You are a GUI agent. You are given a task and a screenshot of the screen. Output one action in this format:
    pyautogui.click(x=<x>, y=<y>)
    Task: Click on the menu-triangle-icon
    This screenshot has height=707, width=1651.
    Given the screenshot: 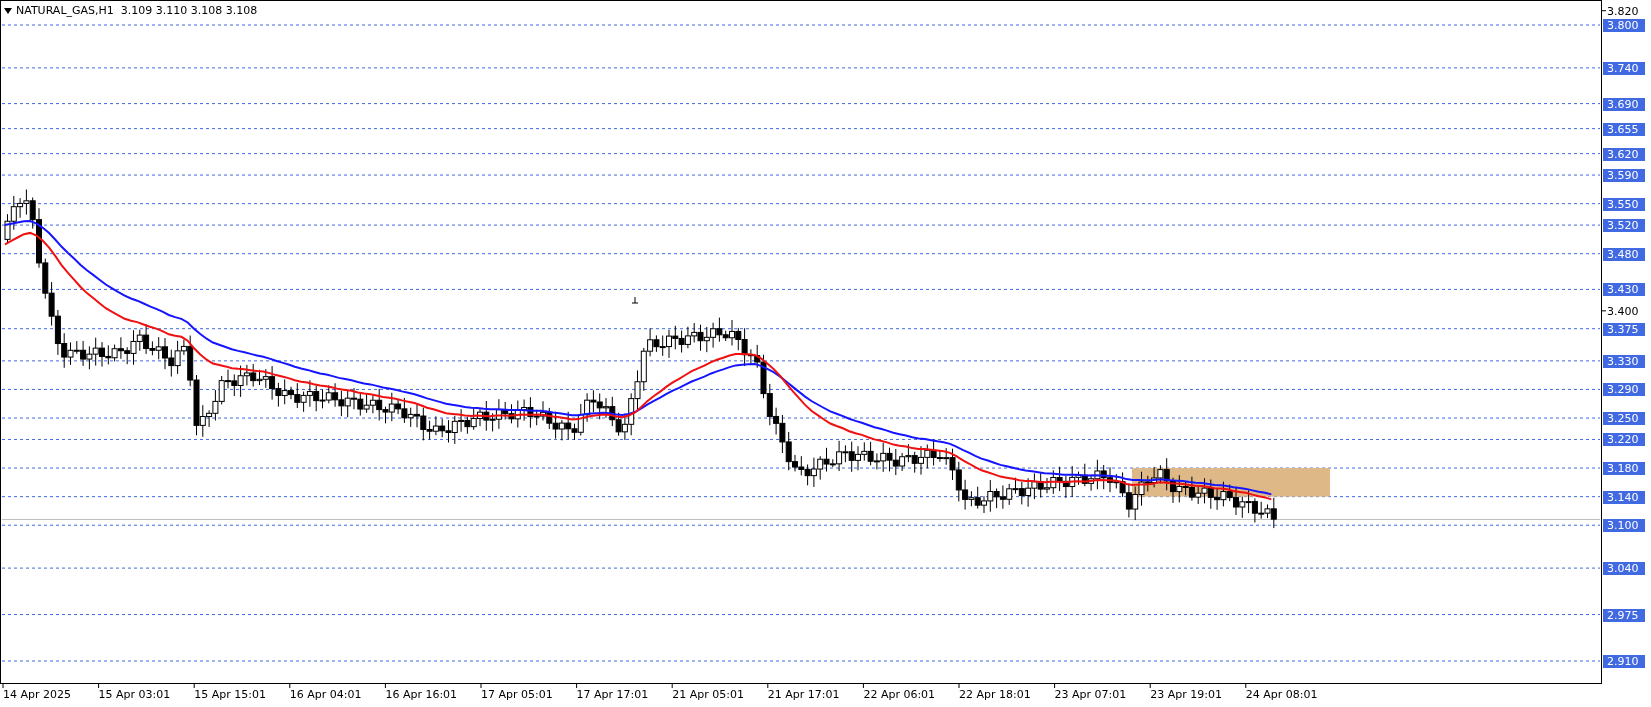 What is the action you would take?
    pyautogui.click(x=8, y=11)
    